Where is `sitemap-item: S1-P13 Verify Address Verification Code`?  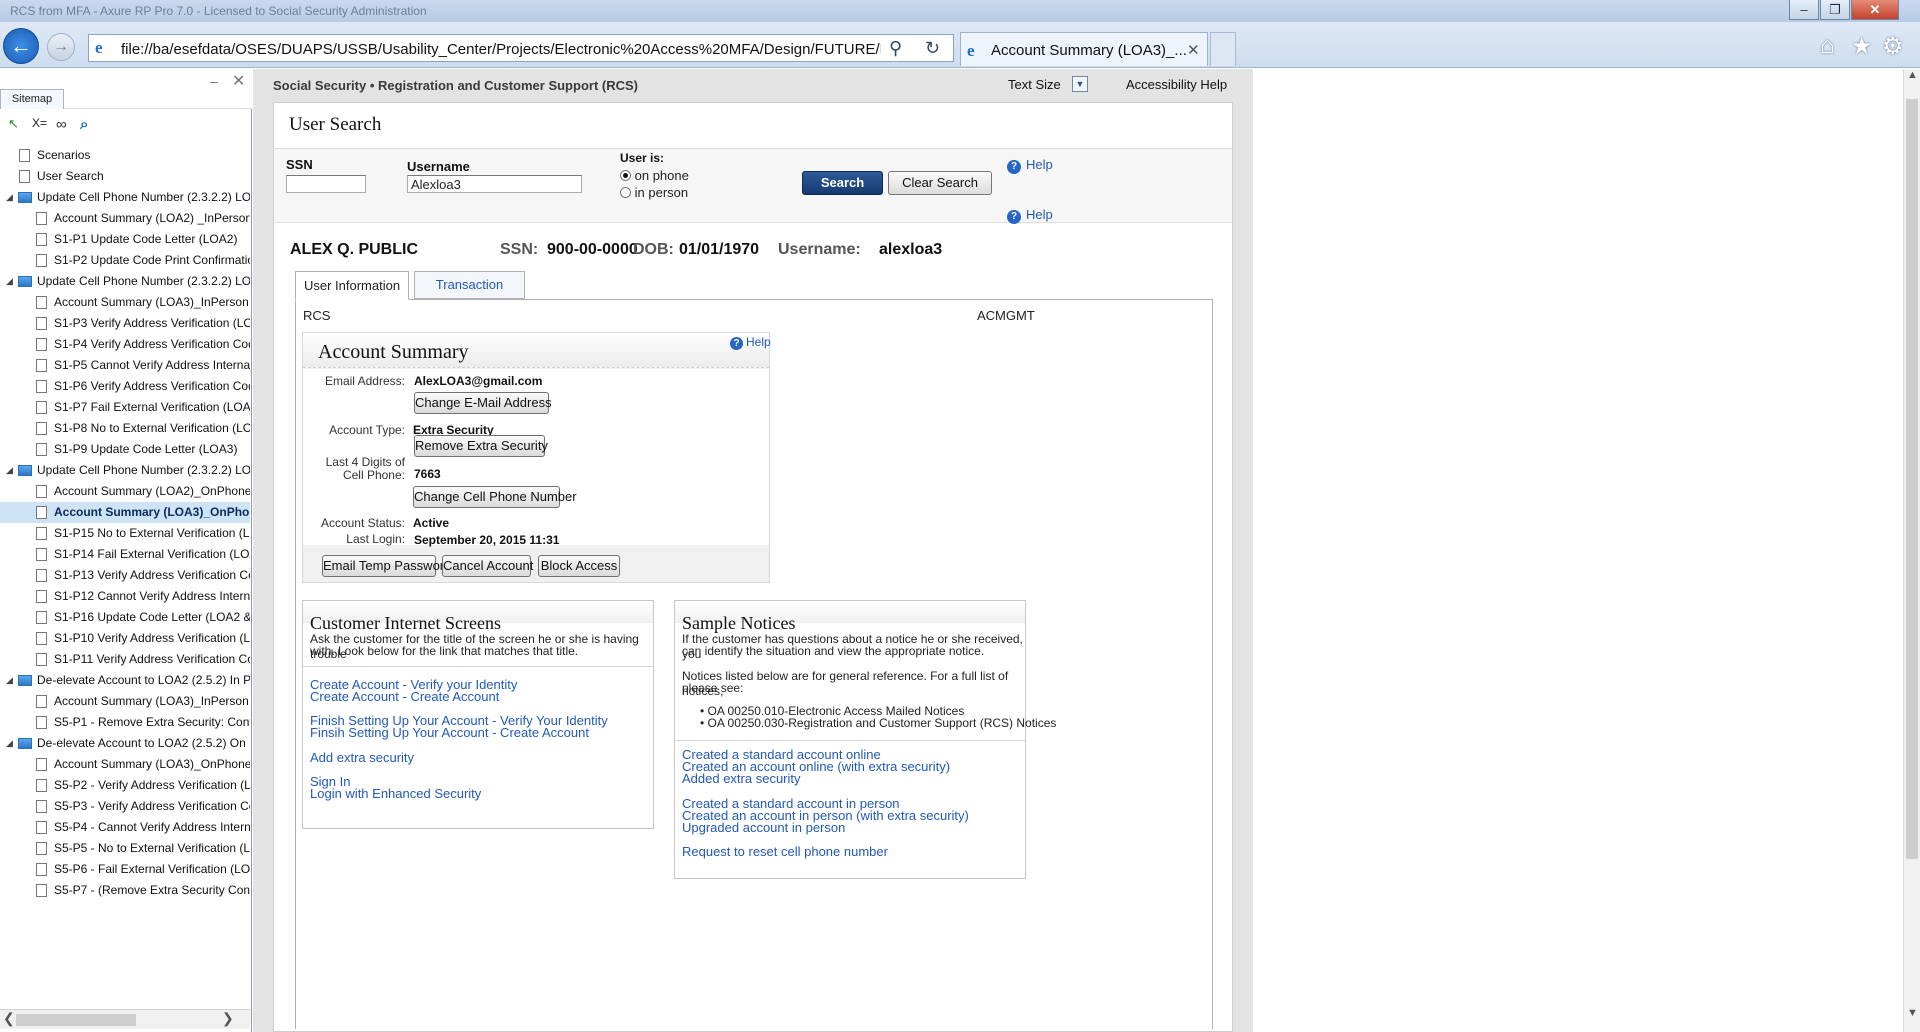 sitemap-item: S1-P13 Verify Address Verification Code is located at coordinates (125, 575).